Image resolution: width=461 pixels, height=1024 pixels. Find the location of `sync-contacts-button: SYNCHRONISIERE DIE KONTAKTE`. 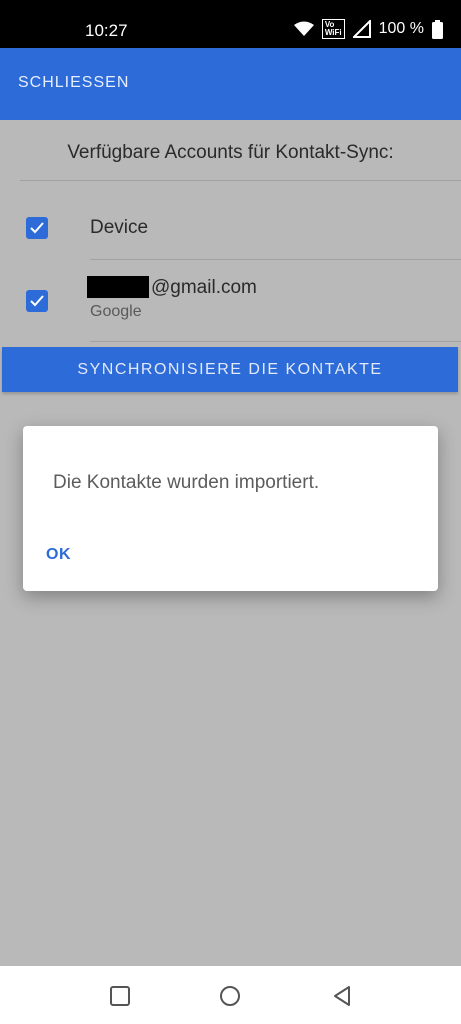

sync-contacts-button: SYNCHRONISIERE DIE KONTAKTE is located at coordinates (230, 369).